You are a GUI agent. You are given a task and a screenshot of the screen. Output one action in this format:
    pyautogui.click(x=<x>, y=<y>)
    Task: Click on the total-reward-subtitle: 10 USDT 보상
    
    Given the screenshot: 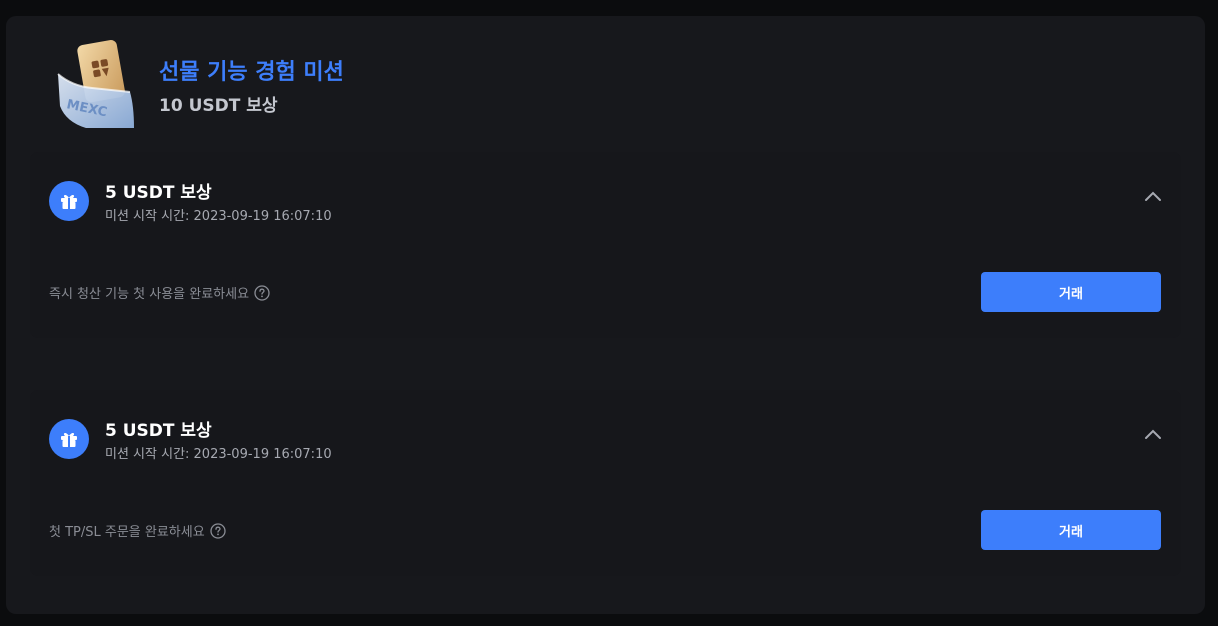 What is the action you would take?
    pyautogui.click(x=218, y=106)
    